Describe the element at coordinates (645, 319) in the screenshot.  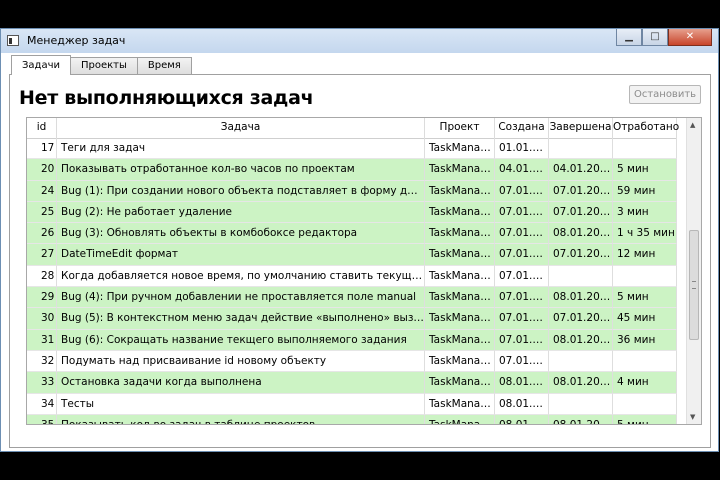
I see `cell-worked: 45 мин` at that location.